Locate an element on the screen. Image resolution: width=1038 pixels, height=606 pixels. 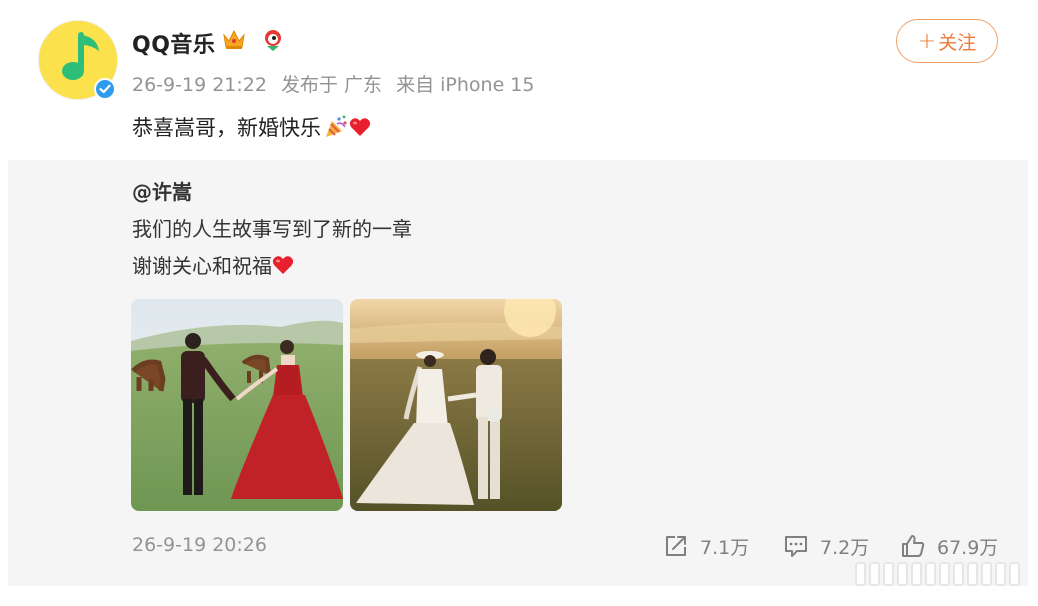
share-icon is located at coordinates (676, 546).